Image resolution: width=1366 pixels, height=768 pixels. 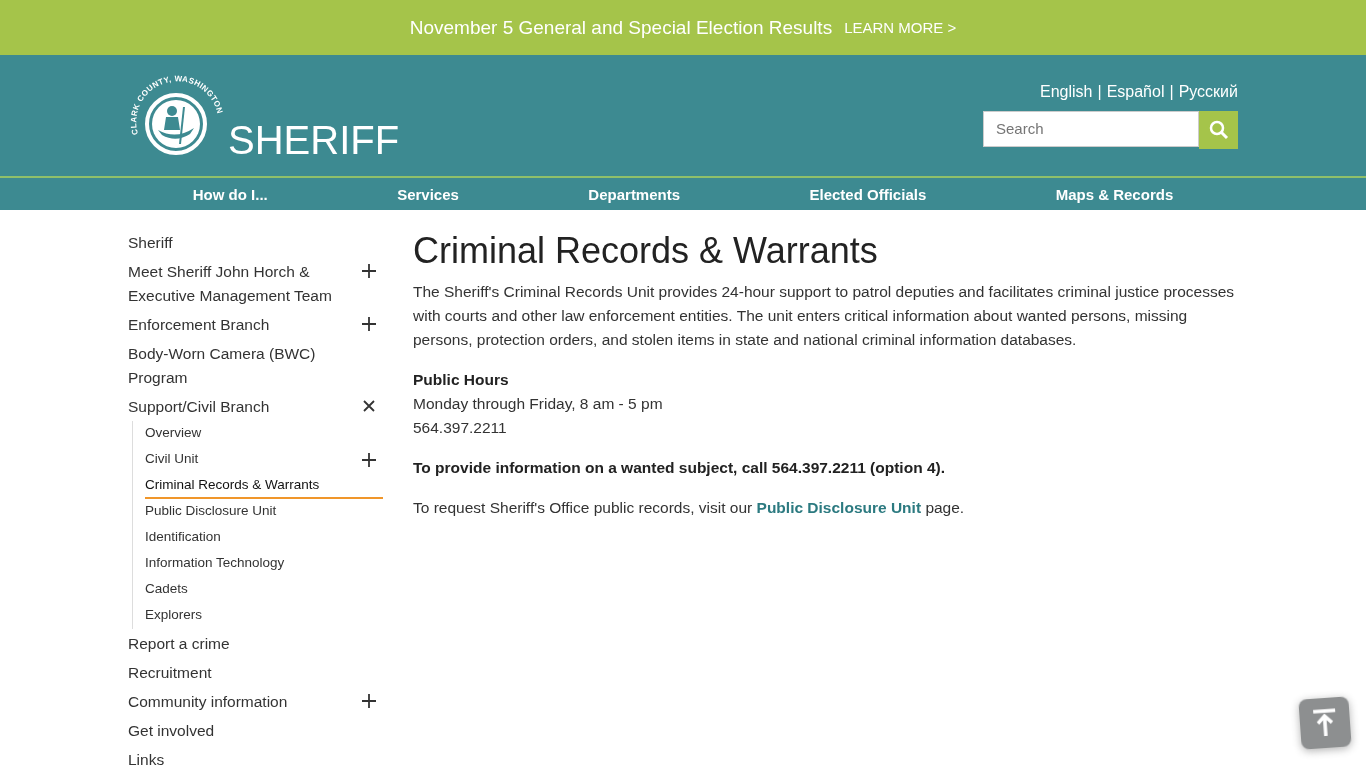 I want to click on sidebar-subitem: Overview, so click(x=173, y=433).